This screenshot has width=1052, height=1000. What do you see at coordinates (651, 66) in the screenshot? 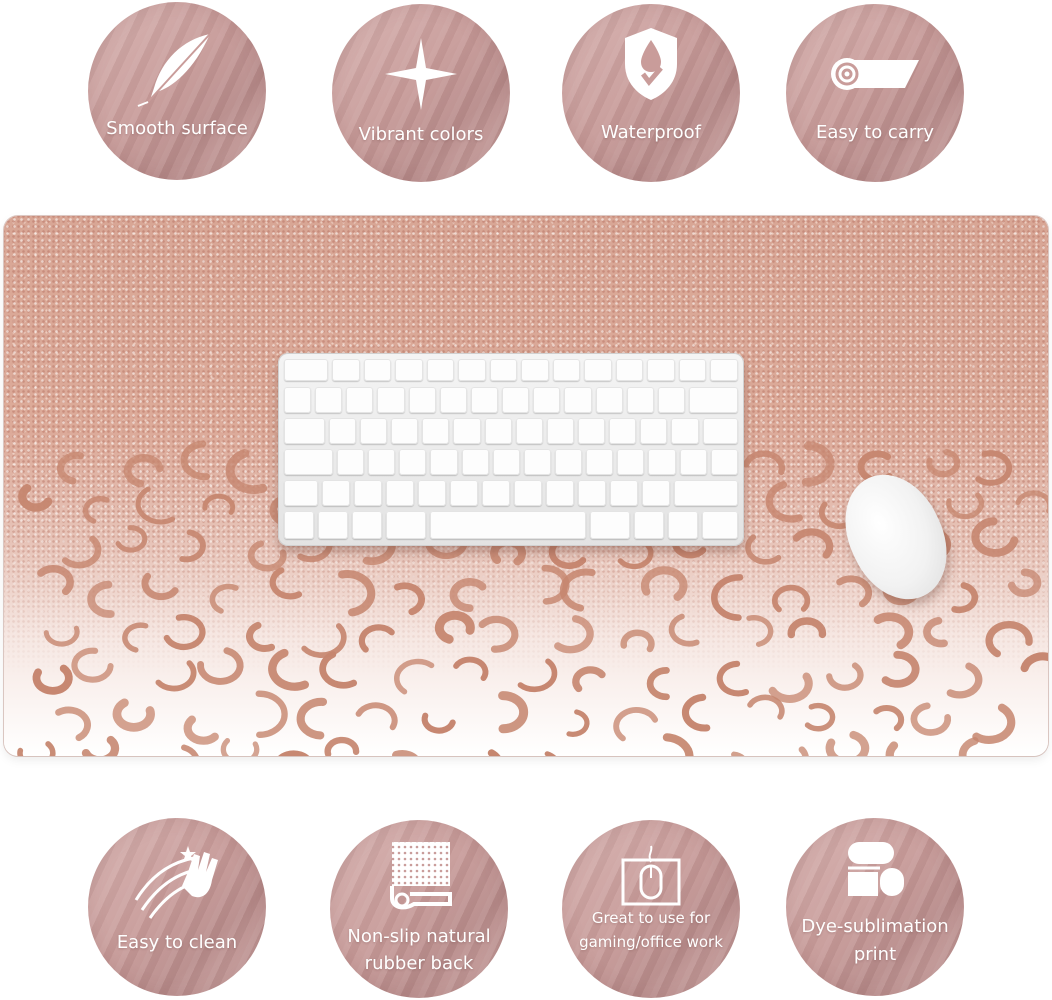
I see `shield-drop-icon` at bounding box center [651, 66].